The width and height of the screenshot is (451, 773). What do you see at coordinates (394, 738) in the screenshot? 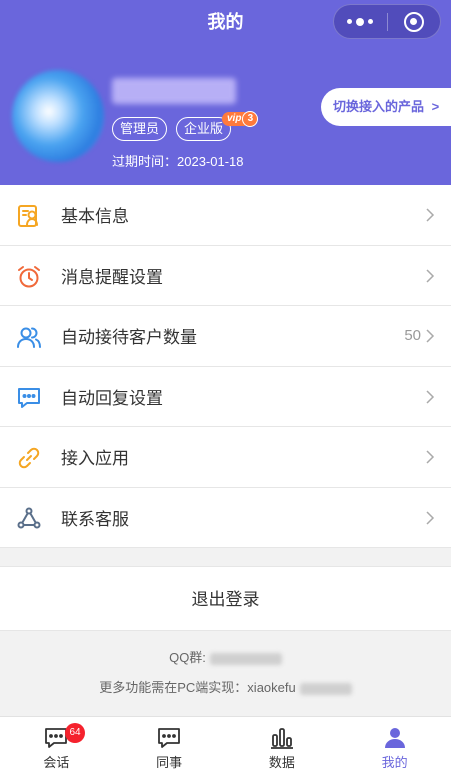
I see `person-icon` at bounding box center [394, 738].